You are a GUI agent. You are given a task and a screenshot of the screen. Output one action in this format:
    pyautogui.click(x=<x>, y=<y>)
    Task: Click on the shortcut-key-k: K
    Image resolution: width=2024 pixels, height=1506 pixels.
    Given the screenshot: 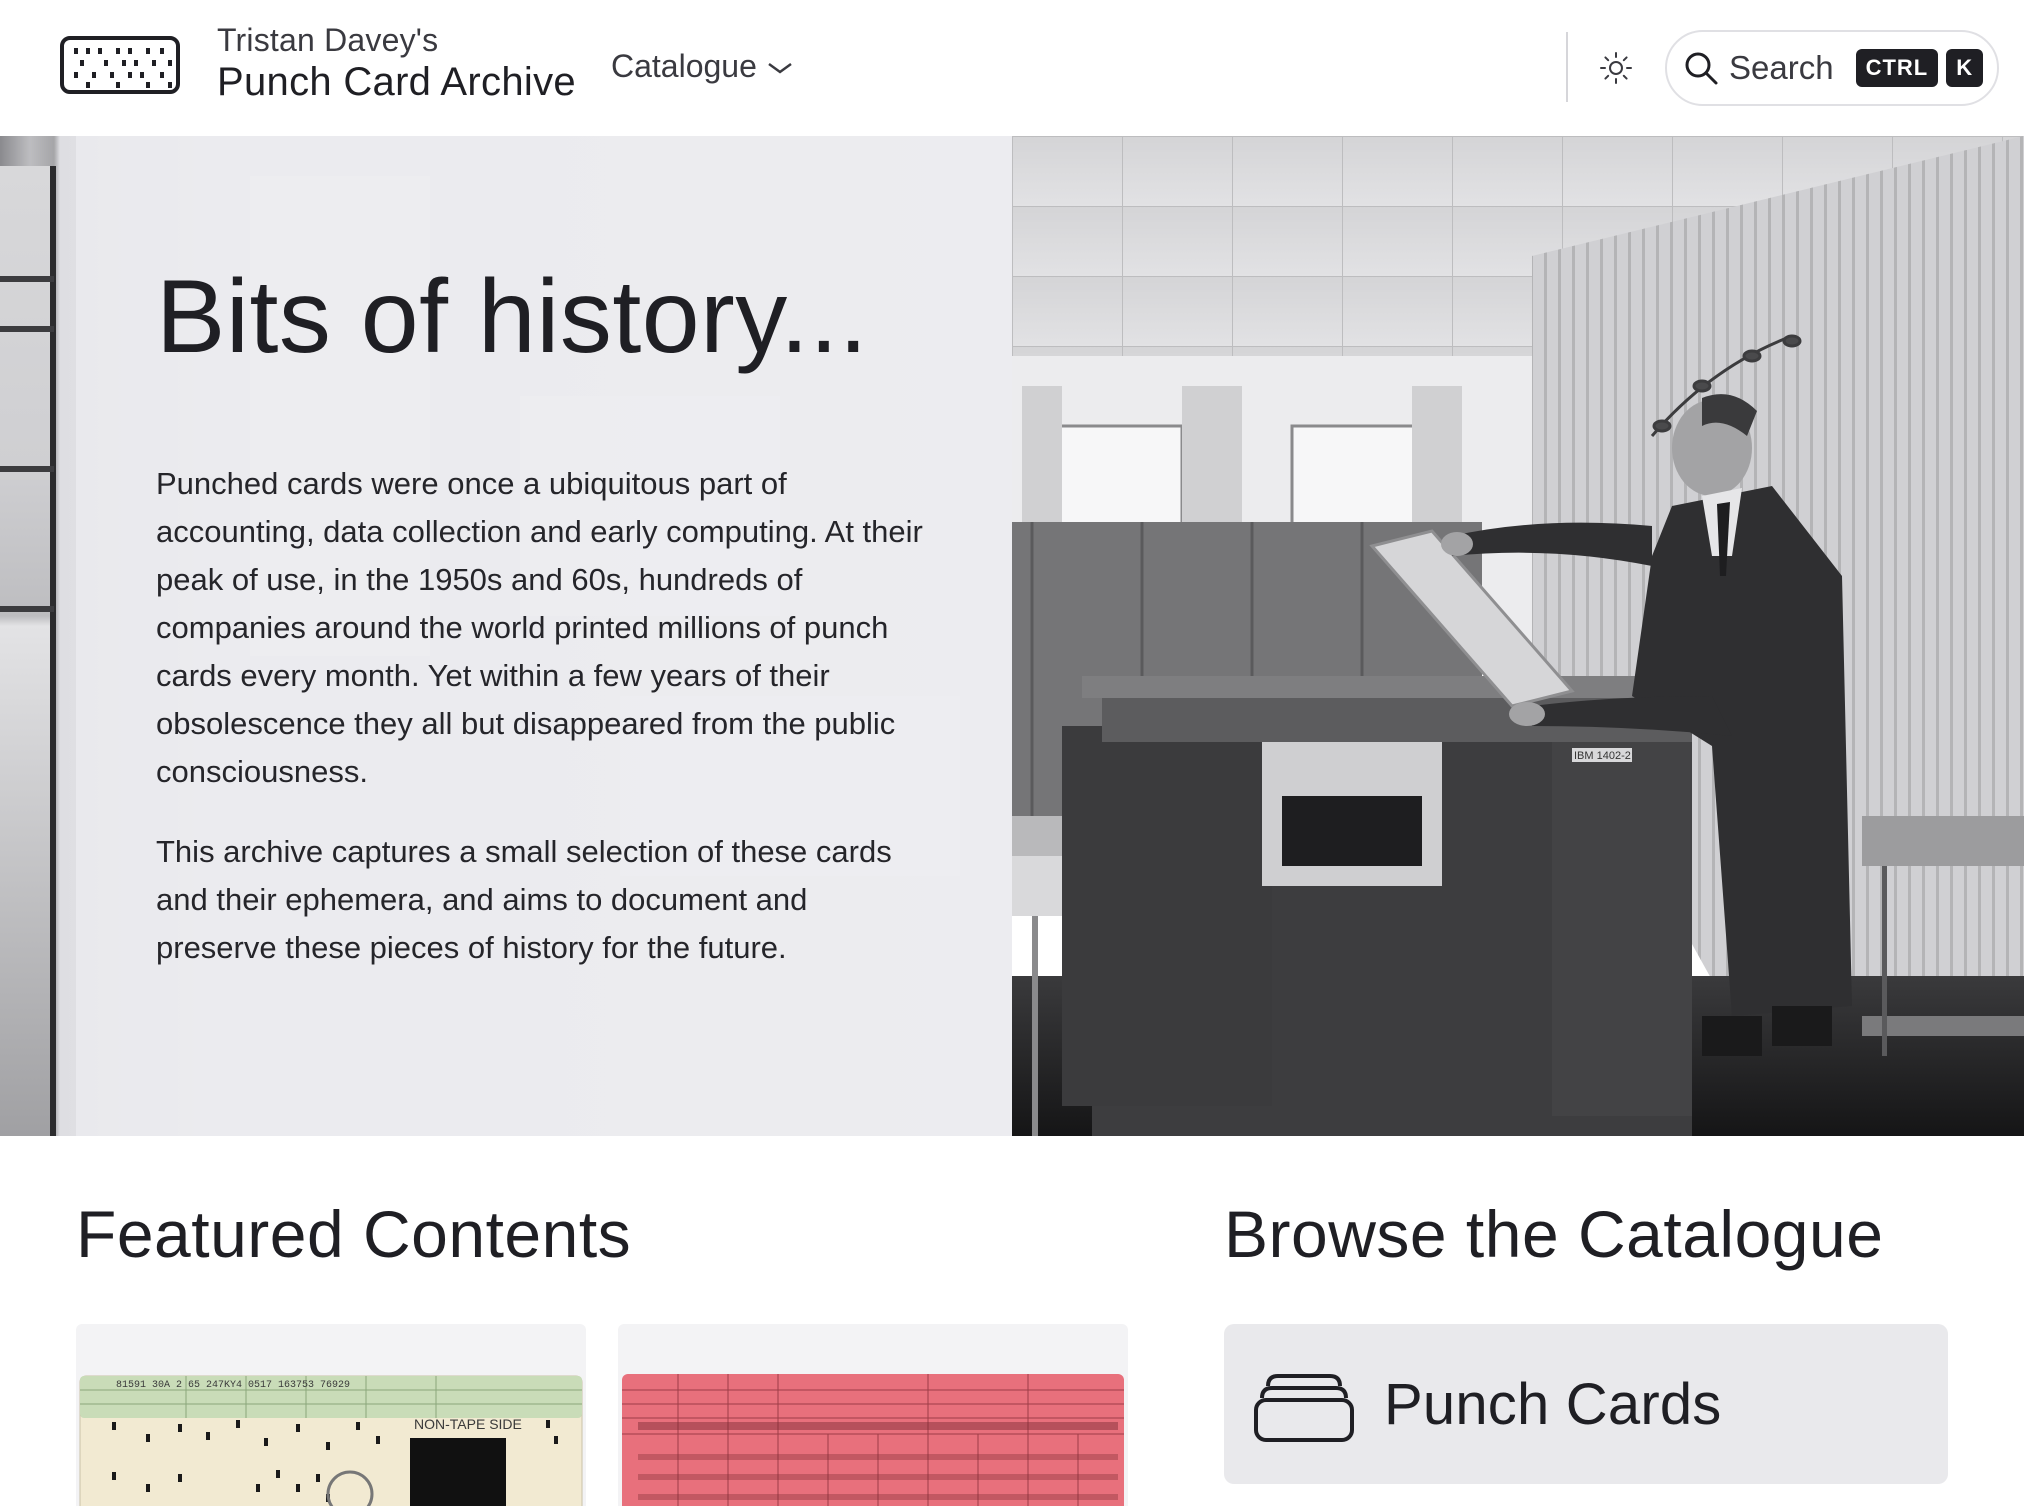 What is the action you would take?
    pyautogui.click(x=1965, y=68)
    